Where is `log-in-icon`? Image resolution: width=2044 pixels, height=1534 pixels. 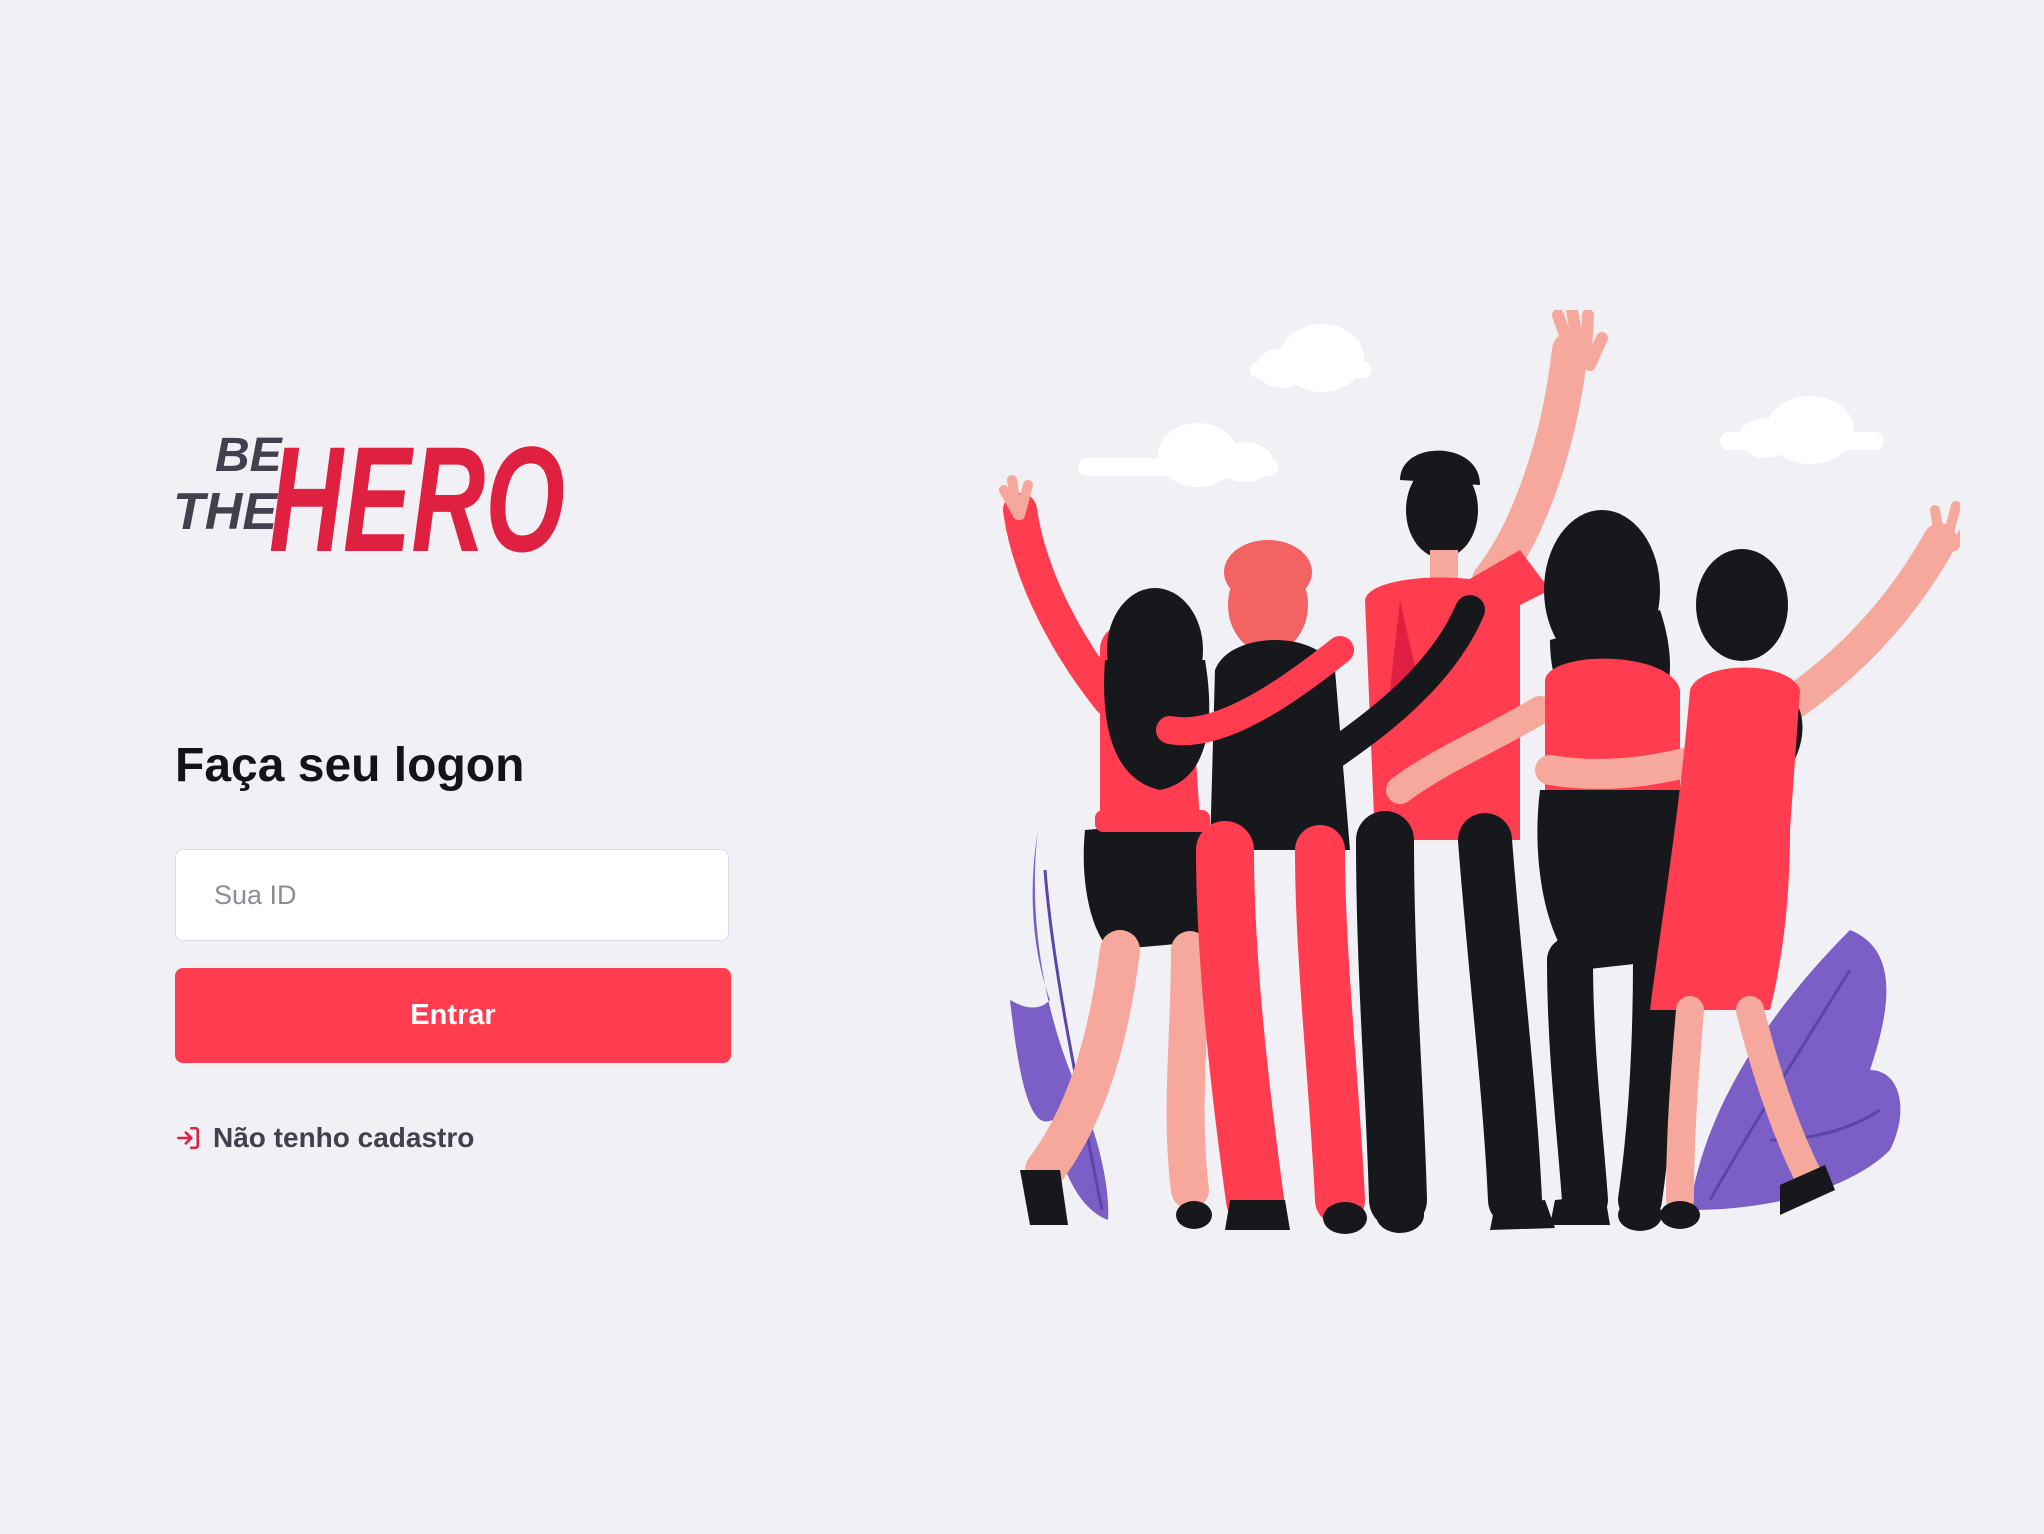 log-in-icon is located at coordinates (188, 1138).